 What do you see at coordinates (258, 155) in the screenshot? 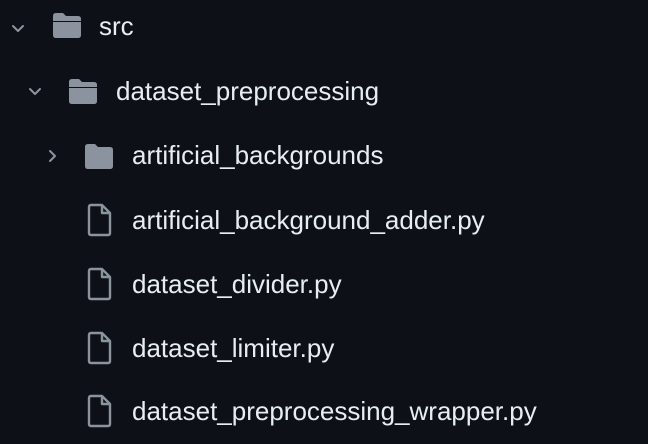
I see `tree-row-label: artificial_backgrounds` at bounding box center [258, 155].